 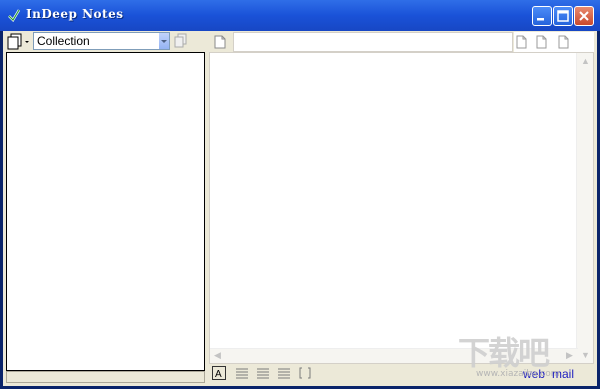 I want to click on left-status-bar, so click(x=105, y=377).